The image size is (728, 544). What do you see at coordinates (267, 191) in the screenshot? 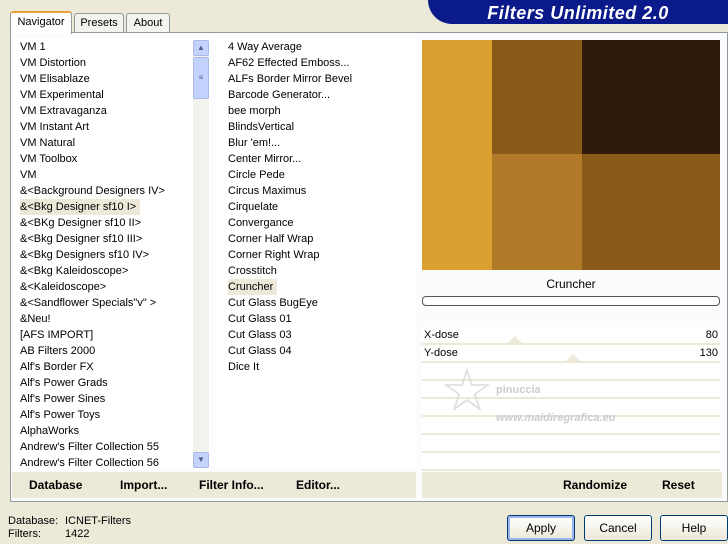
I see `list-item: Circus Maximus` at bounding box center [267, 191].